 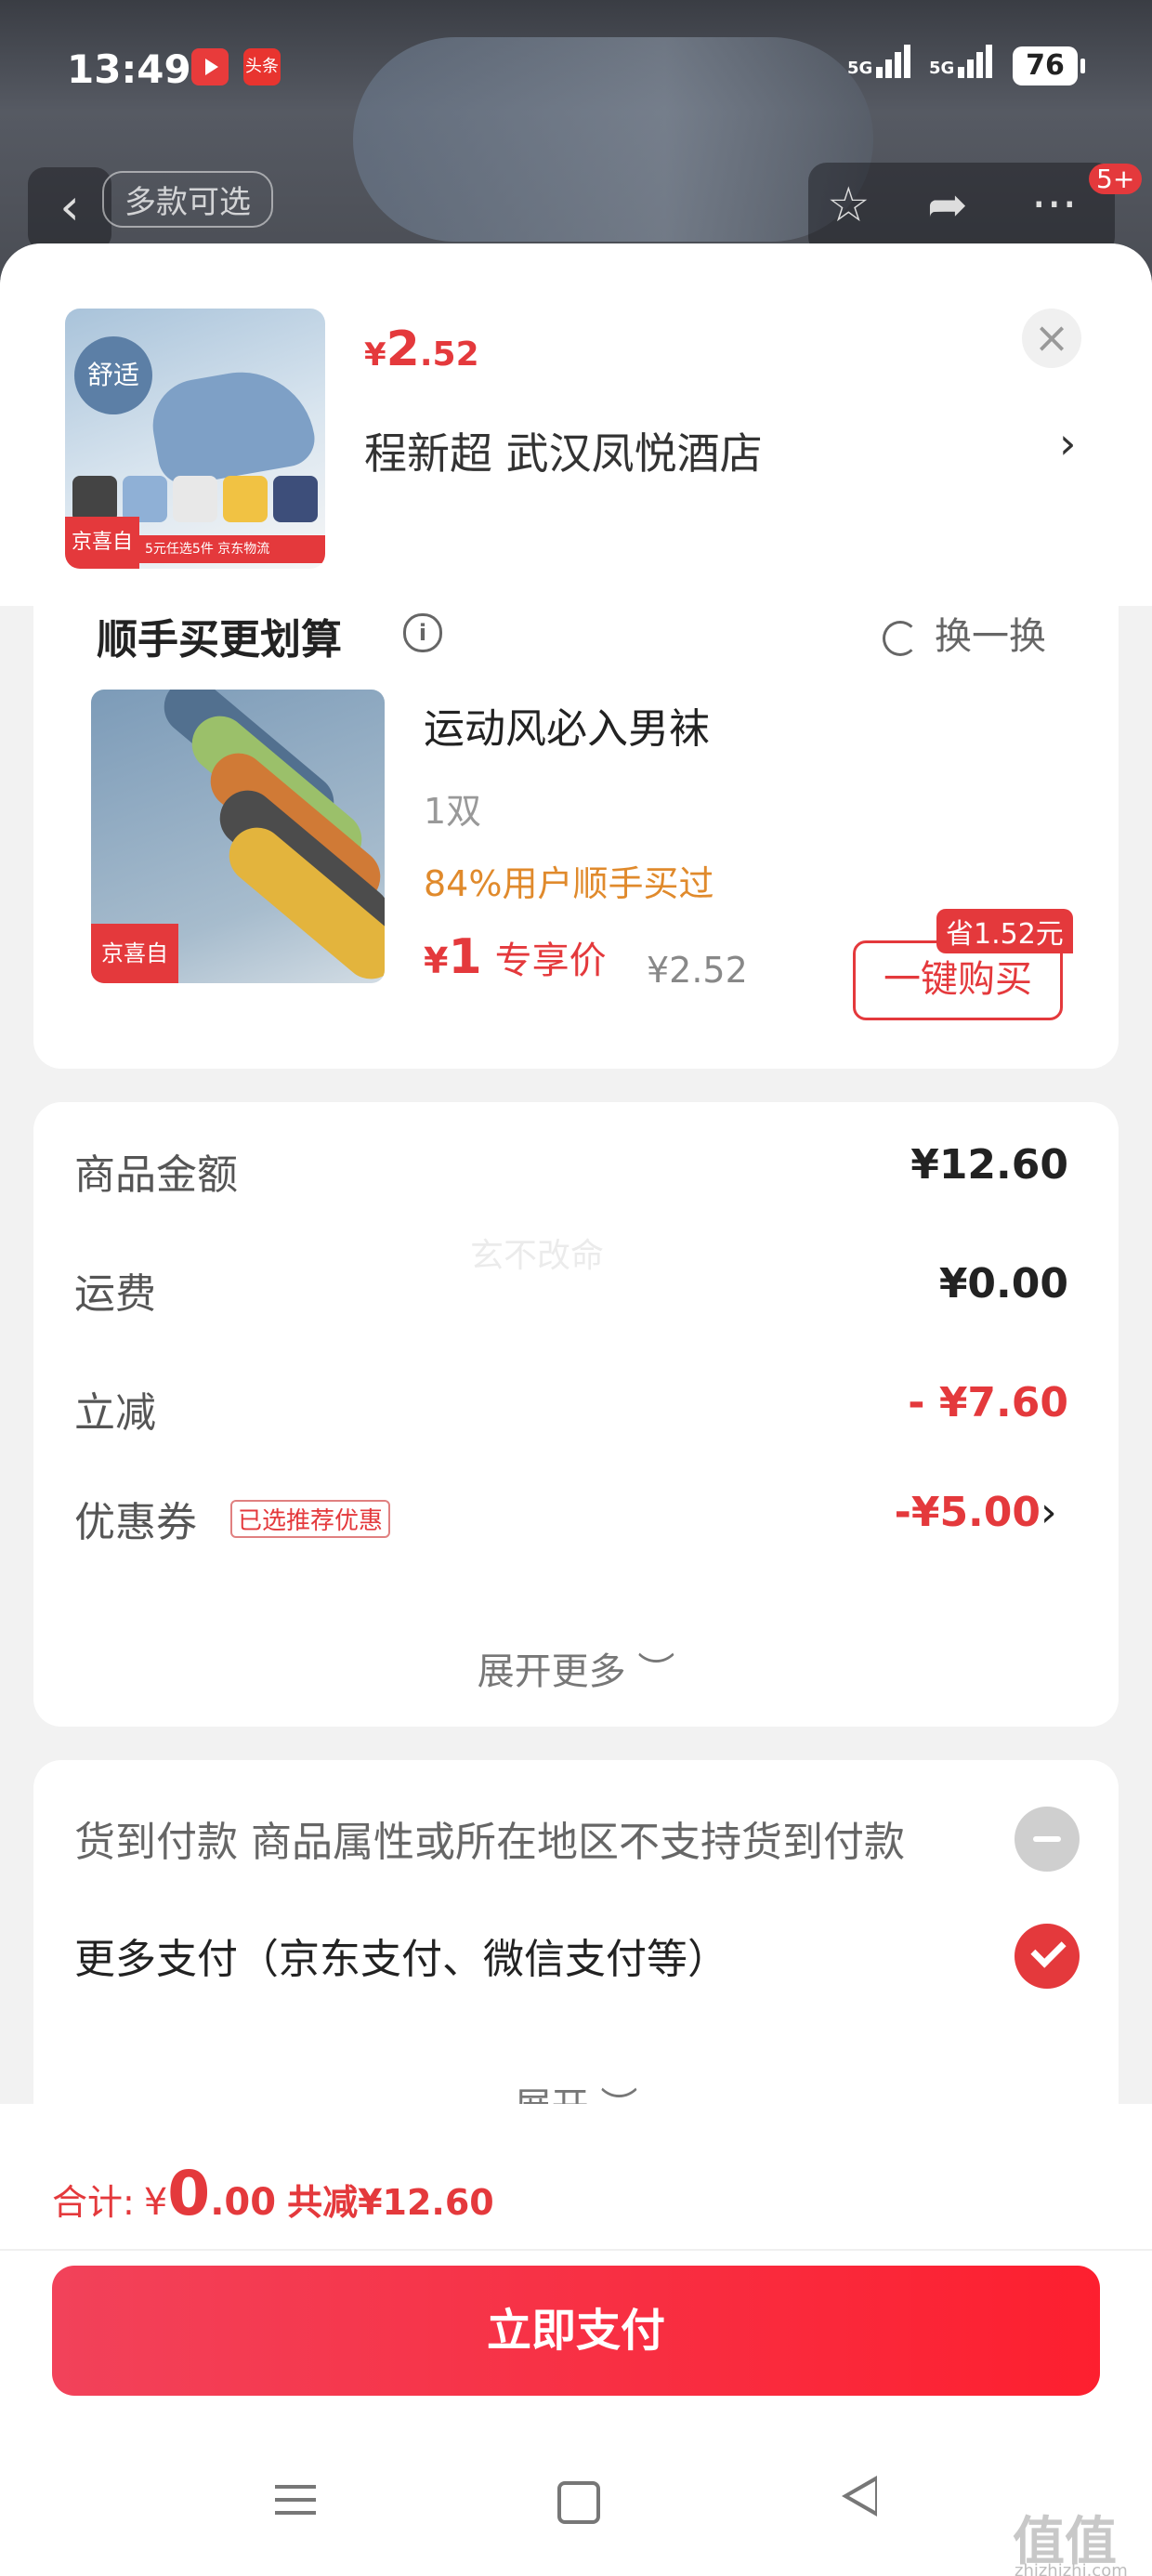 I want to click on summary-value: ¥12.60, so click(x=989, y=1165).